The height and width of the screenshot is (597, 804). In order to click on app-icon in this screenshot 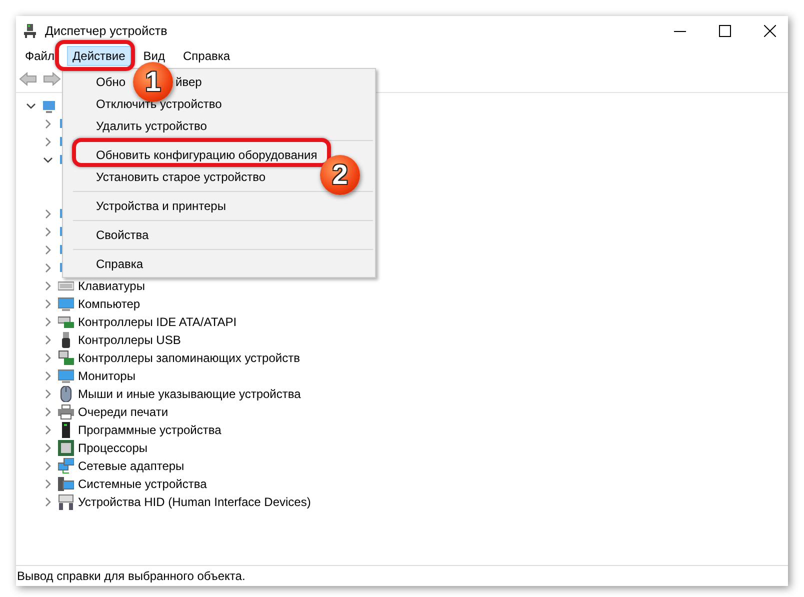, I will do `click(30, 31)`.